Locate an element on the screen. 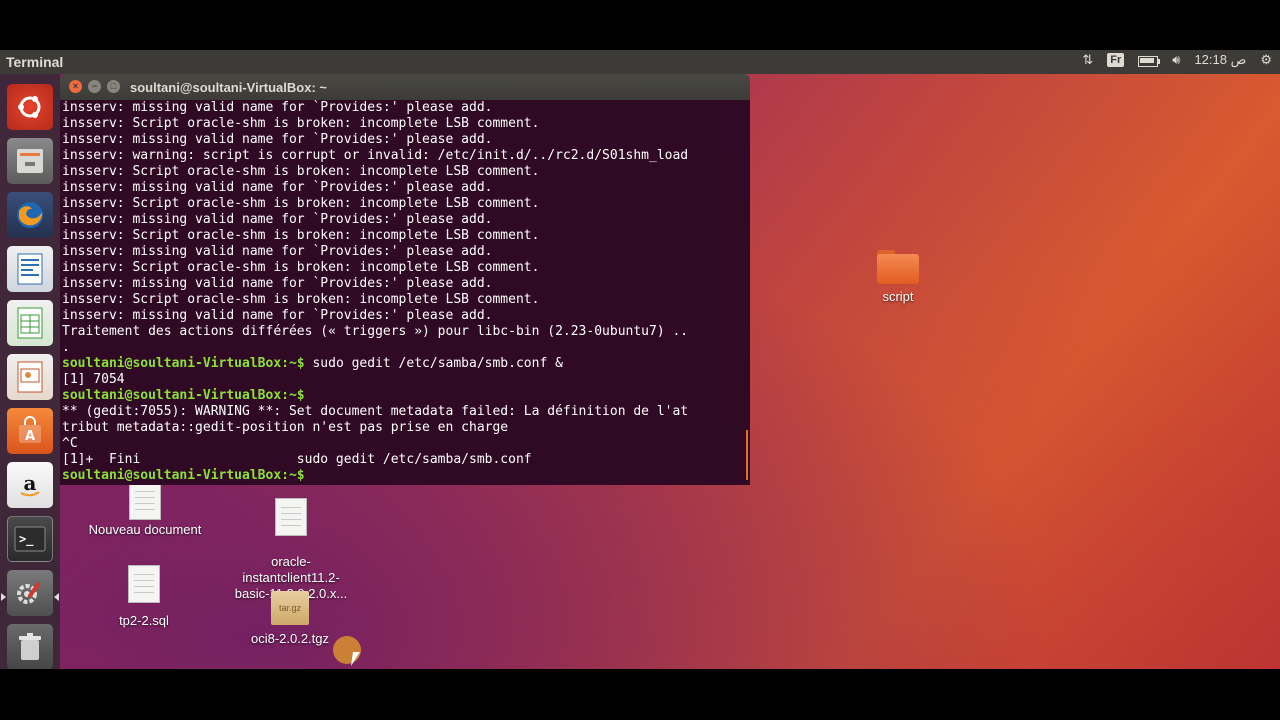 The width and height of the screenshot is (1280, 720). trash-icon is located at coordinates (30, 646).